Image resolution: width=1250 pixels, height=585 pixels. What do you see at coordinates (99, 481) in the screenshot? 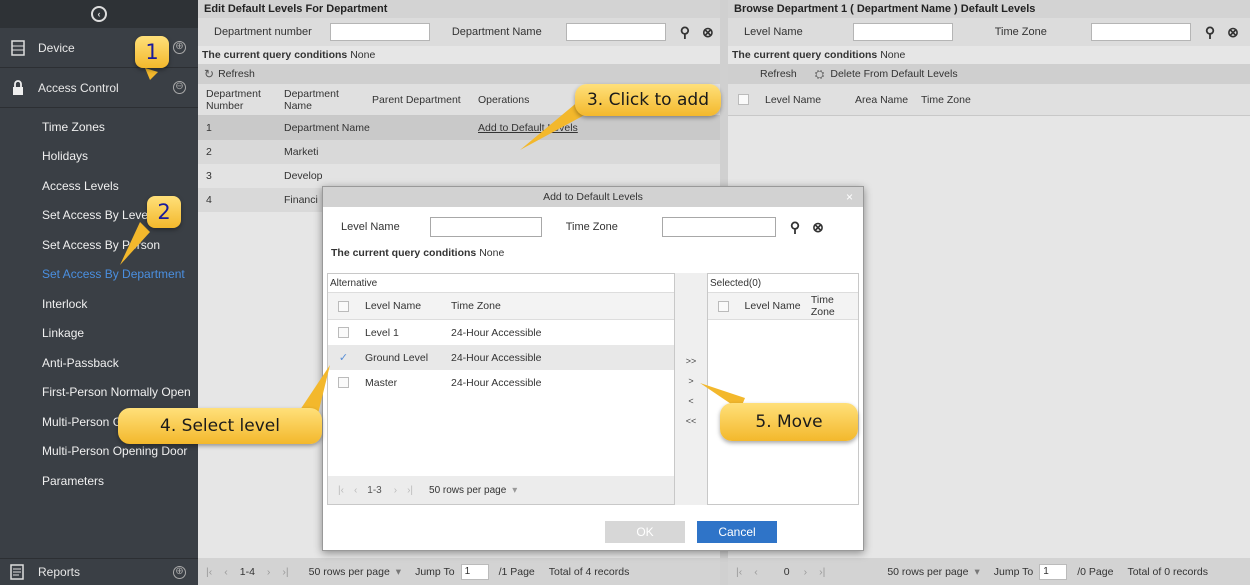
I see `sidebar-item-parameters: Parameters` at bounding box center [99, 481].